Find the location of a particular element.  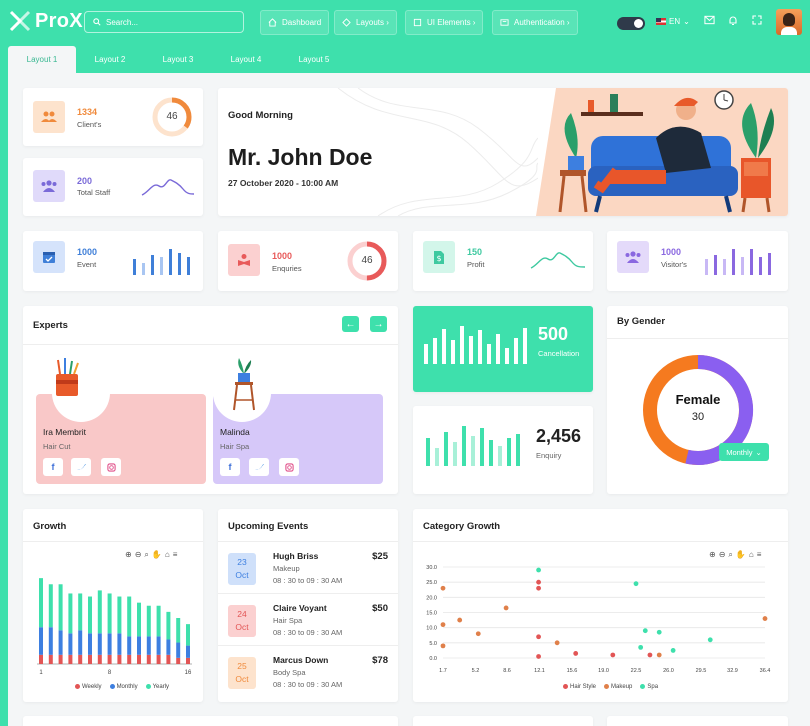

tab-layout-4: Layout 4 is located at coordinates (246, 59).